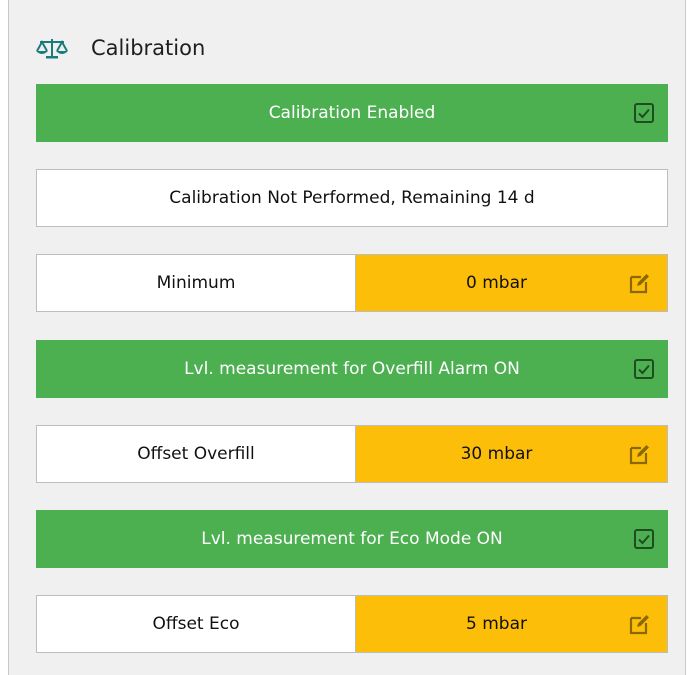  I want to click on overfill-alarm-label: Lvl. measurement for Overfill Alarm ON, so click(352, 369).